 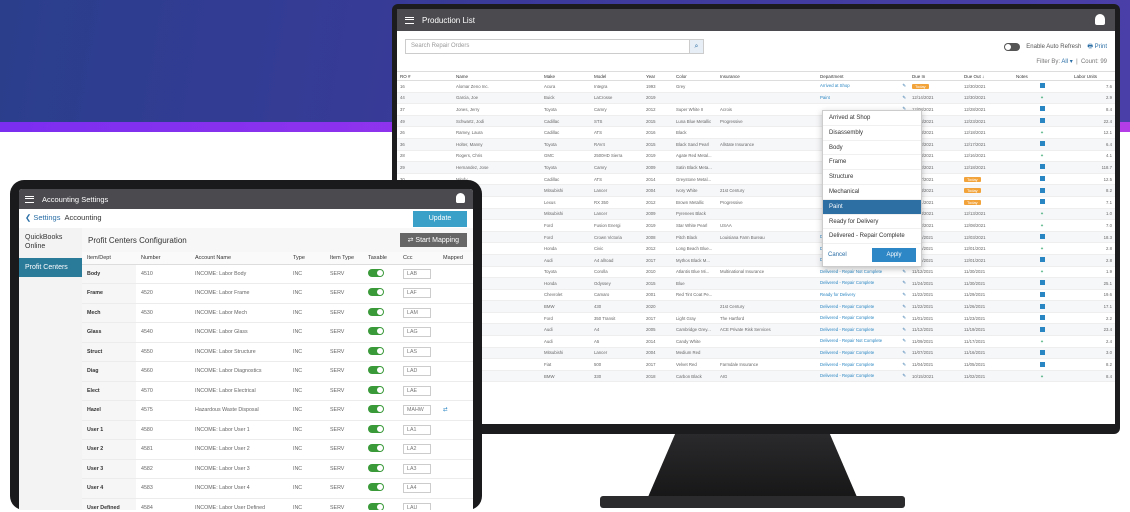 What do you see at coordinates (617, 76) in the screenshot?
I see `column-header: Model` at bounding box center [617, 76].